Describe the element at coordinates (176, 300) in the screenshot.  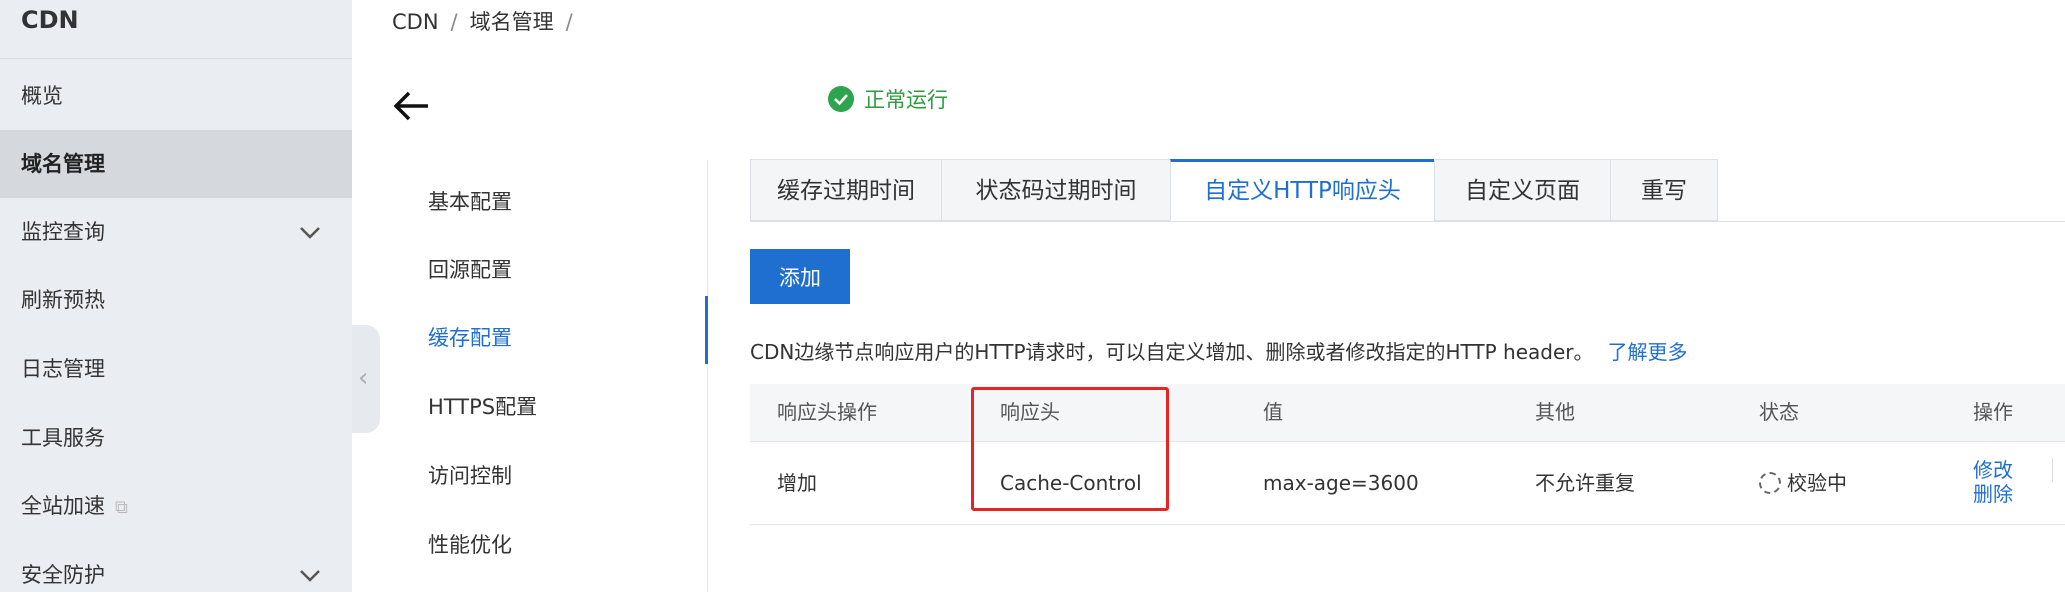
I see `sidebar-item-refresh-preload: 刷新预热` at that location.